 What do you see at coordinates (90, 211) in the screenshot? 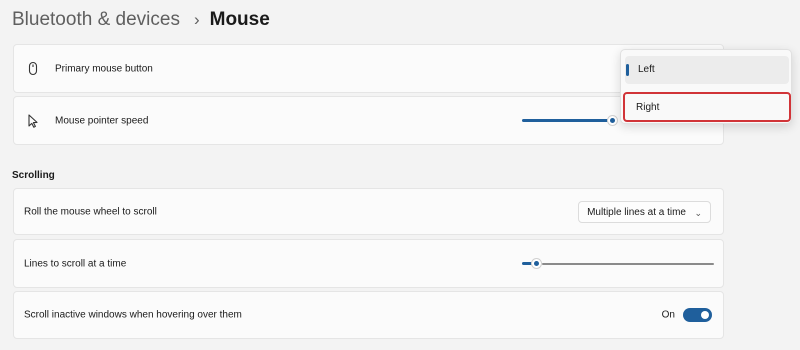
I see `scroll-wheel-label: Roll the mouse wheel to scroll` at bounding box center [90, 211].